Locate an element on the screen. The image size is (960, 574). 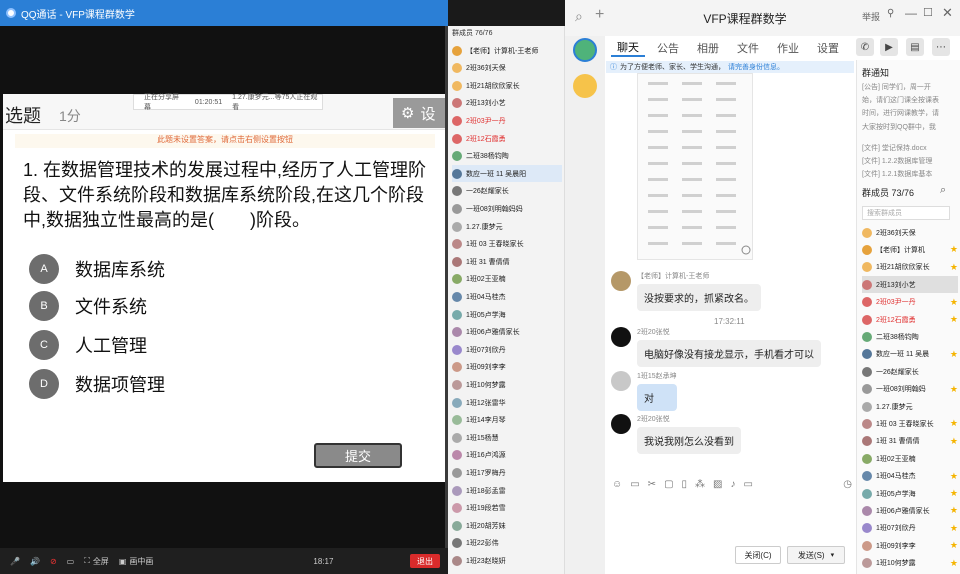
scissors-icon: ✂ is located at coordinates (652, 484).